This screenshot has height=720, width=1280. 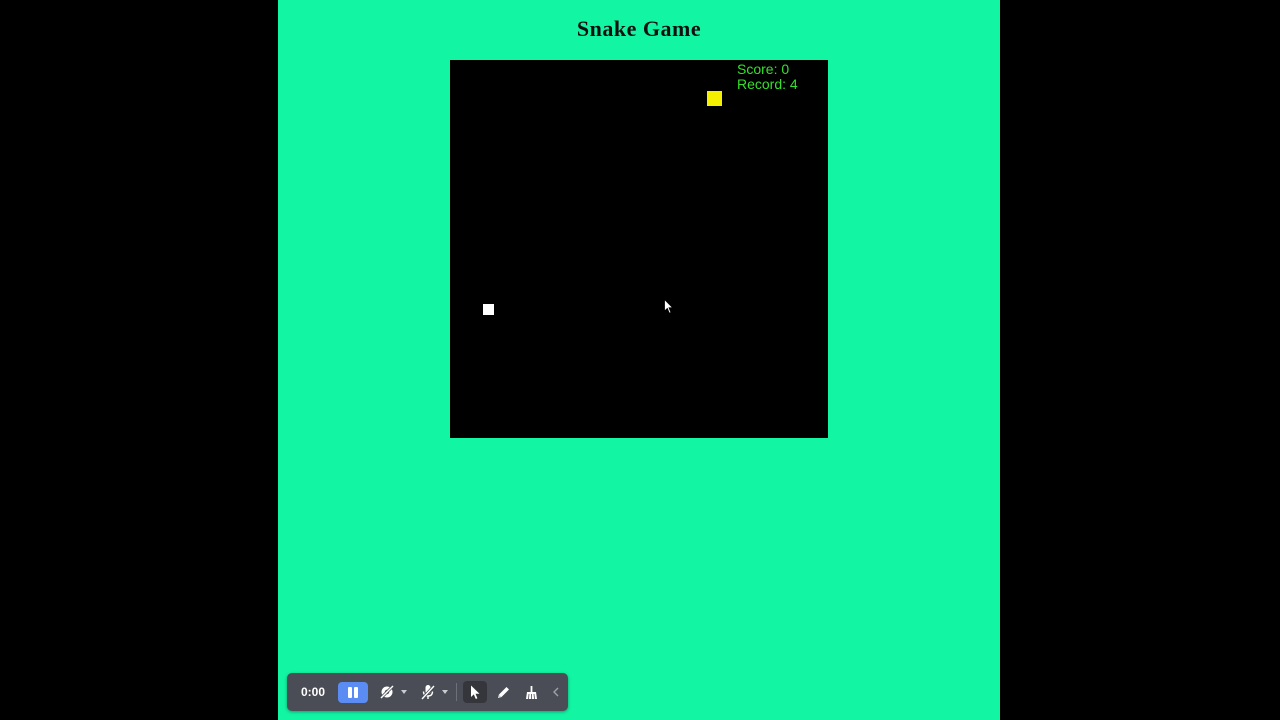 I want to click on pause-button, so click(x=353, y=692).